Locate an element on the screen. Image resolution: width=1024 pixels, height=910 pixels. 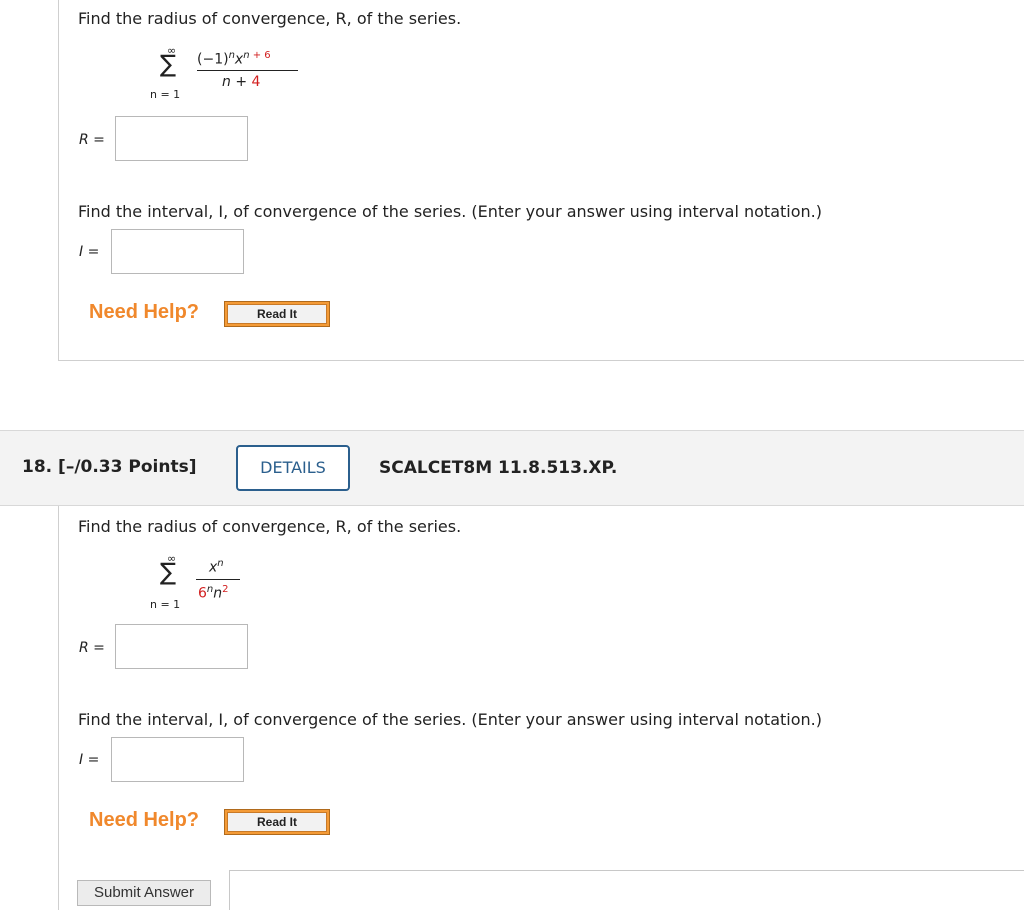
q18-need-help: Need Help? is located at coordinates (144, 820).